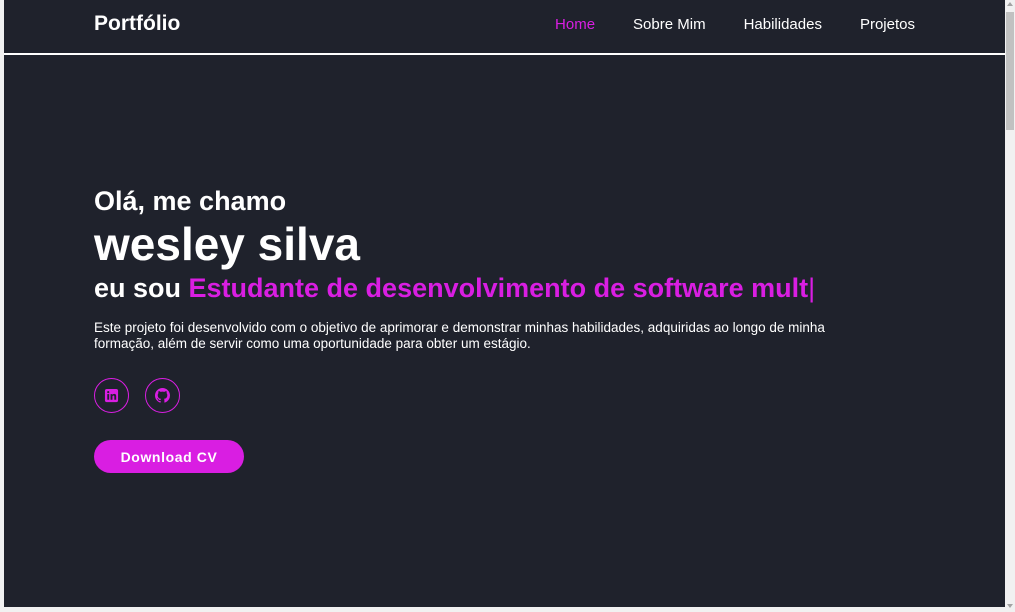 The height and width of the screenshot is (612, 1015). I want to click on role-prefix: eu sou, so click(138, 288).